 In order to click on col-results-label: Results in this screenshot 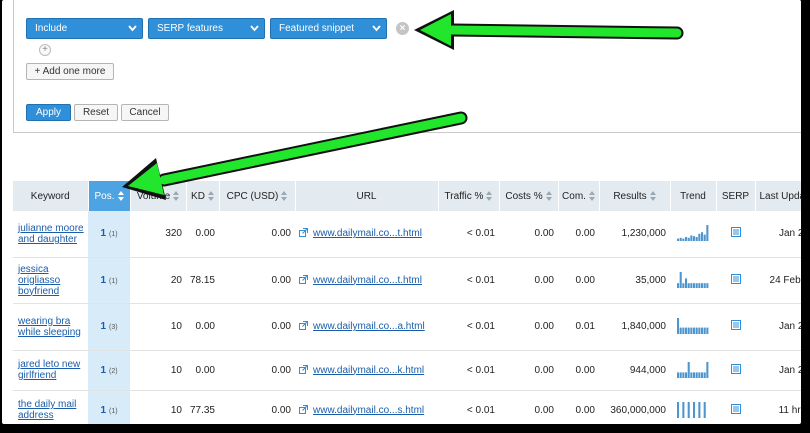, I will do `click(630, 196)`.